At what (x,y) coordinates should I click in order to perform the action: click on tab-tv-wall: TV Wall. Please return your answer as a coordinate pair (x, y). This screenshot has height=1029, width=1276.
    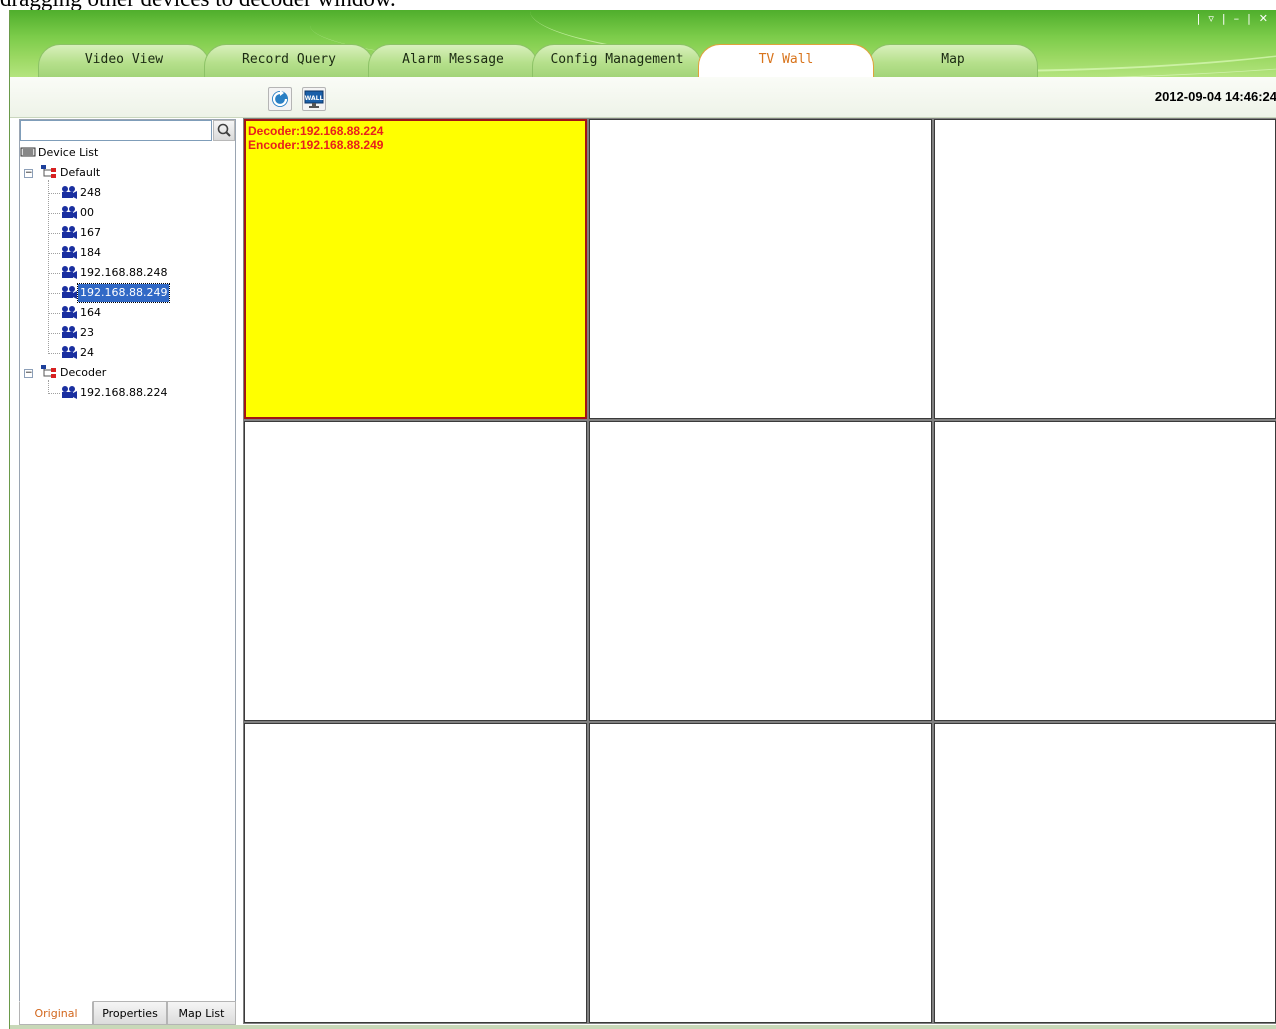
    Looking at the image, I should click on (786, 60).